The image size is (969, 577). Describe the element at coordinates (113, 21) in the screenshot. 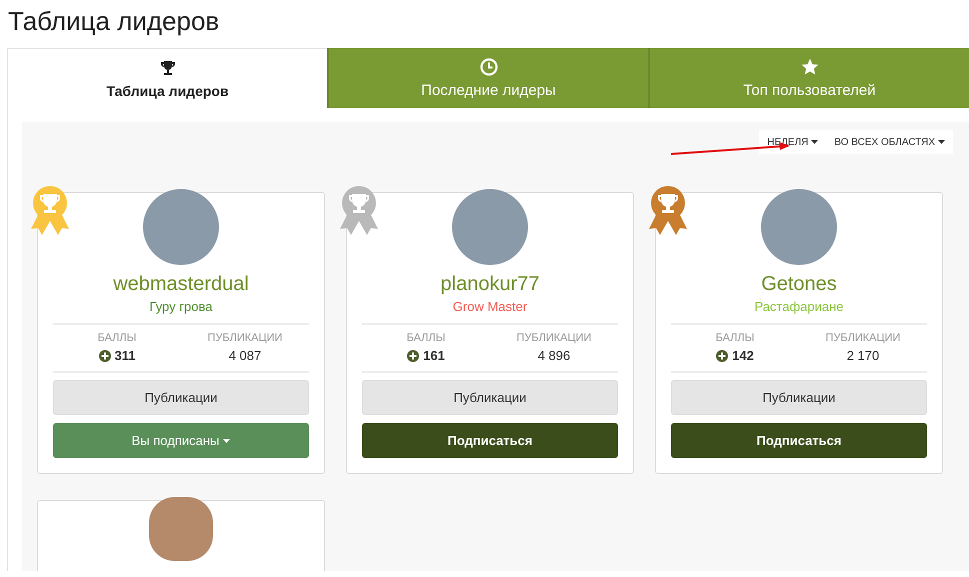

I see `page-title: Таблица лидеров` at that location.